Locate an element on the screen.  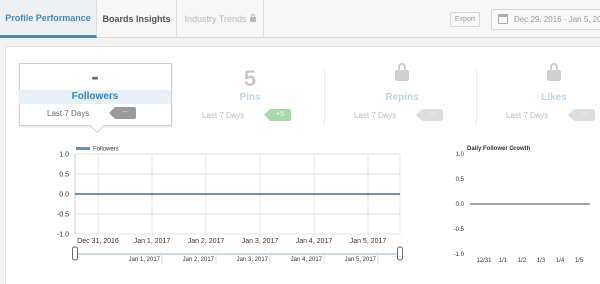
legend-swatch is located at coordinates (83, 148).